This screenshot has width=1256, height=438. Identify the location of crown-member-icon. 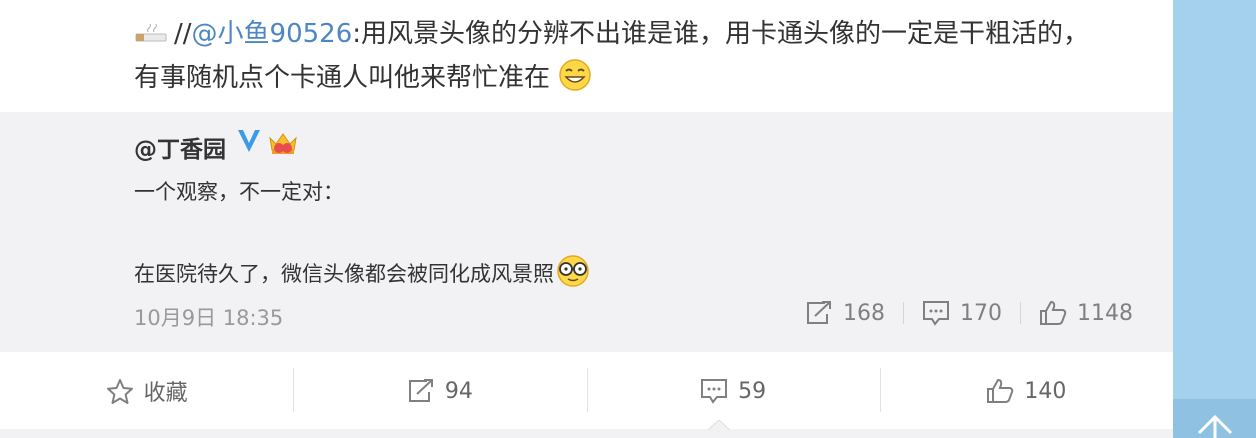
(283, 145).